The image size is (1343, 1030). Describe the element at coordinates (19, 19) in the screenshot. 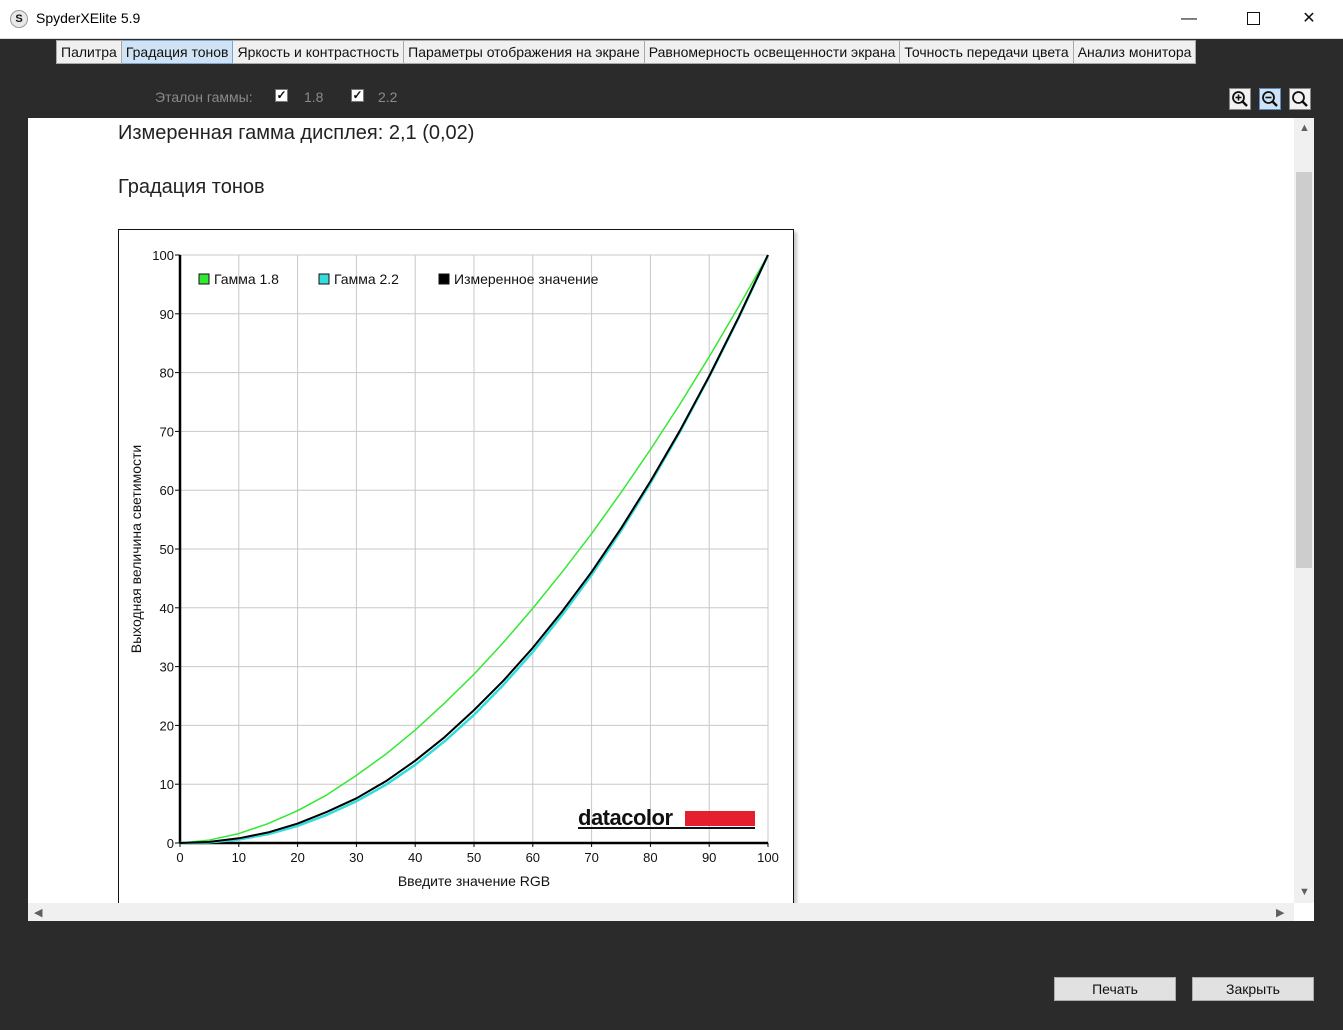

I see `app-icon: S` at that location.